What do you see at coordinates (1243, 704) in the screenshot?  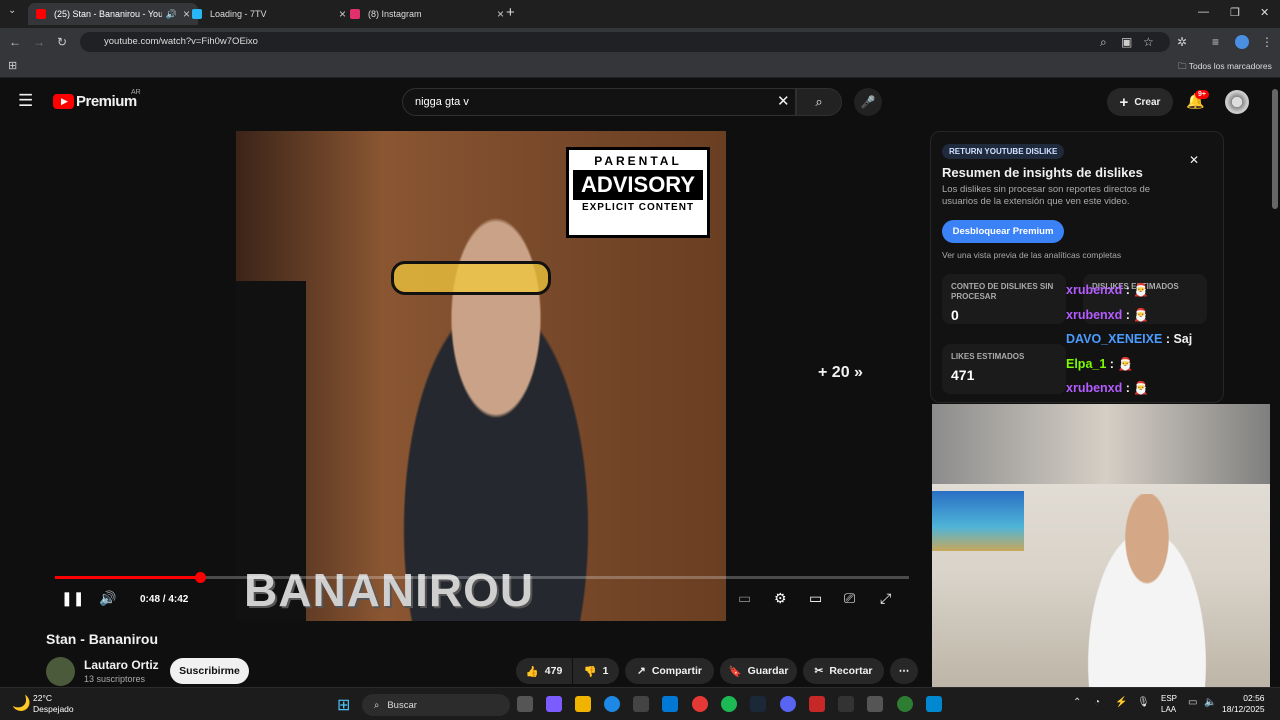 I see `taskbar-clock: 02:56 18/12/2025` at bounding box center [1243, 704].